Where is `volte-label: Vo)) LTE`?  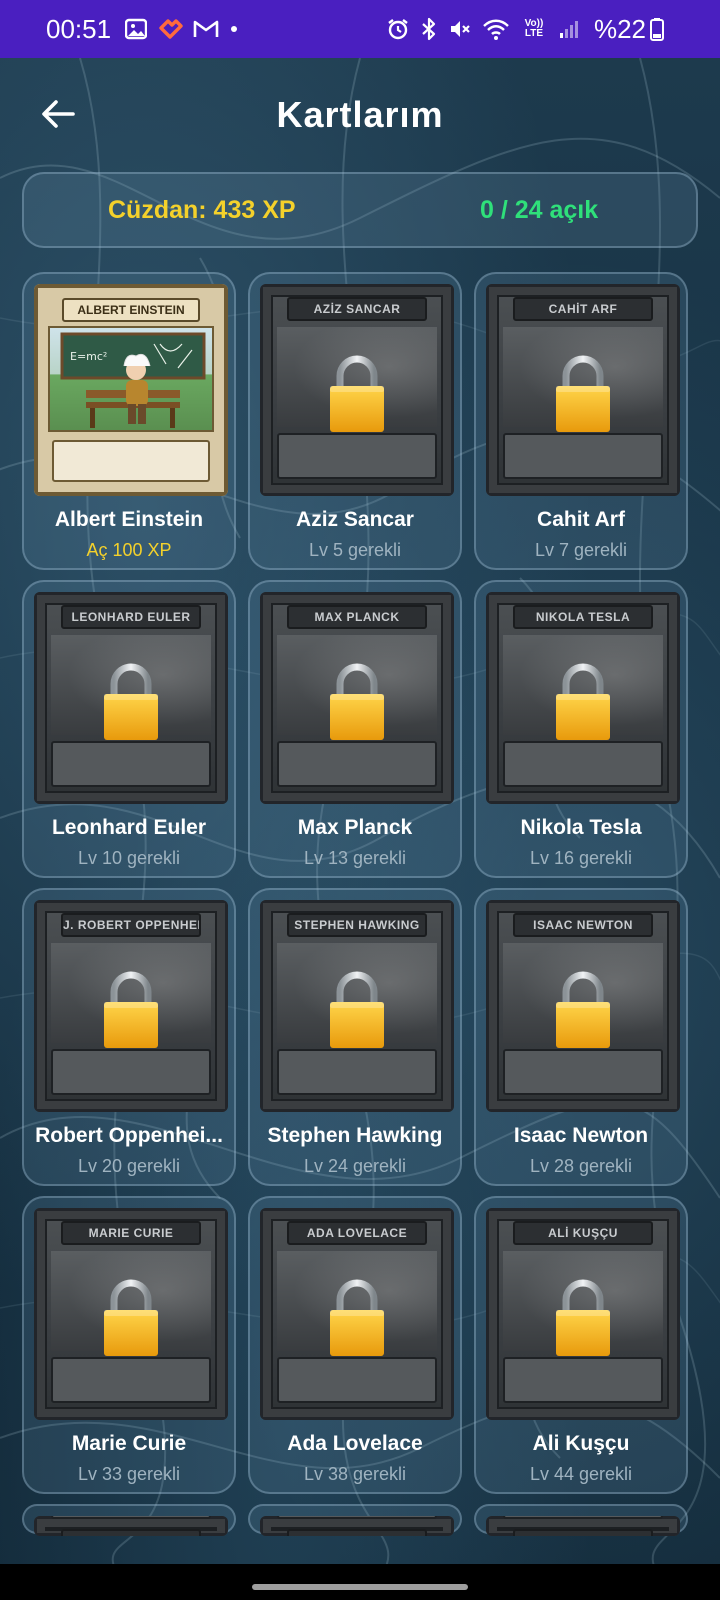
volte-label: Vo)) LTE is located at coordinates (534, 28).